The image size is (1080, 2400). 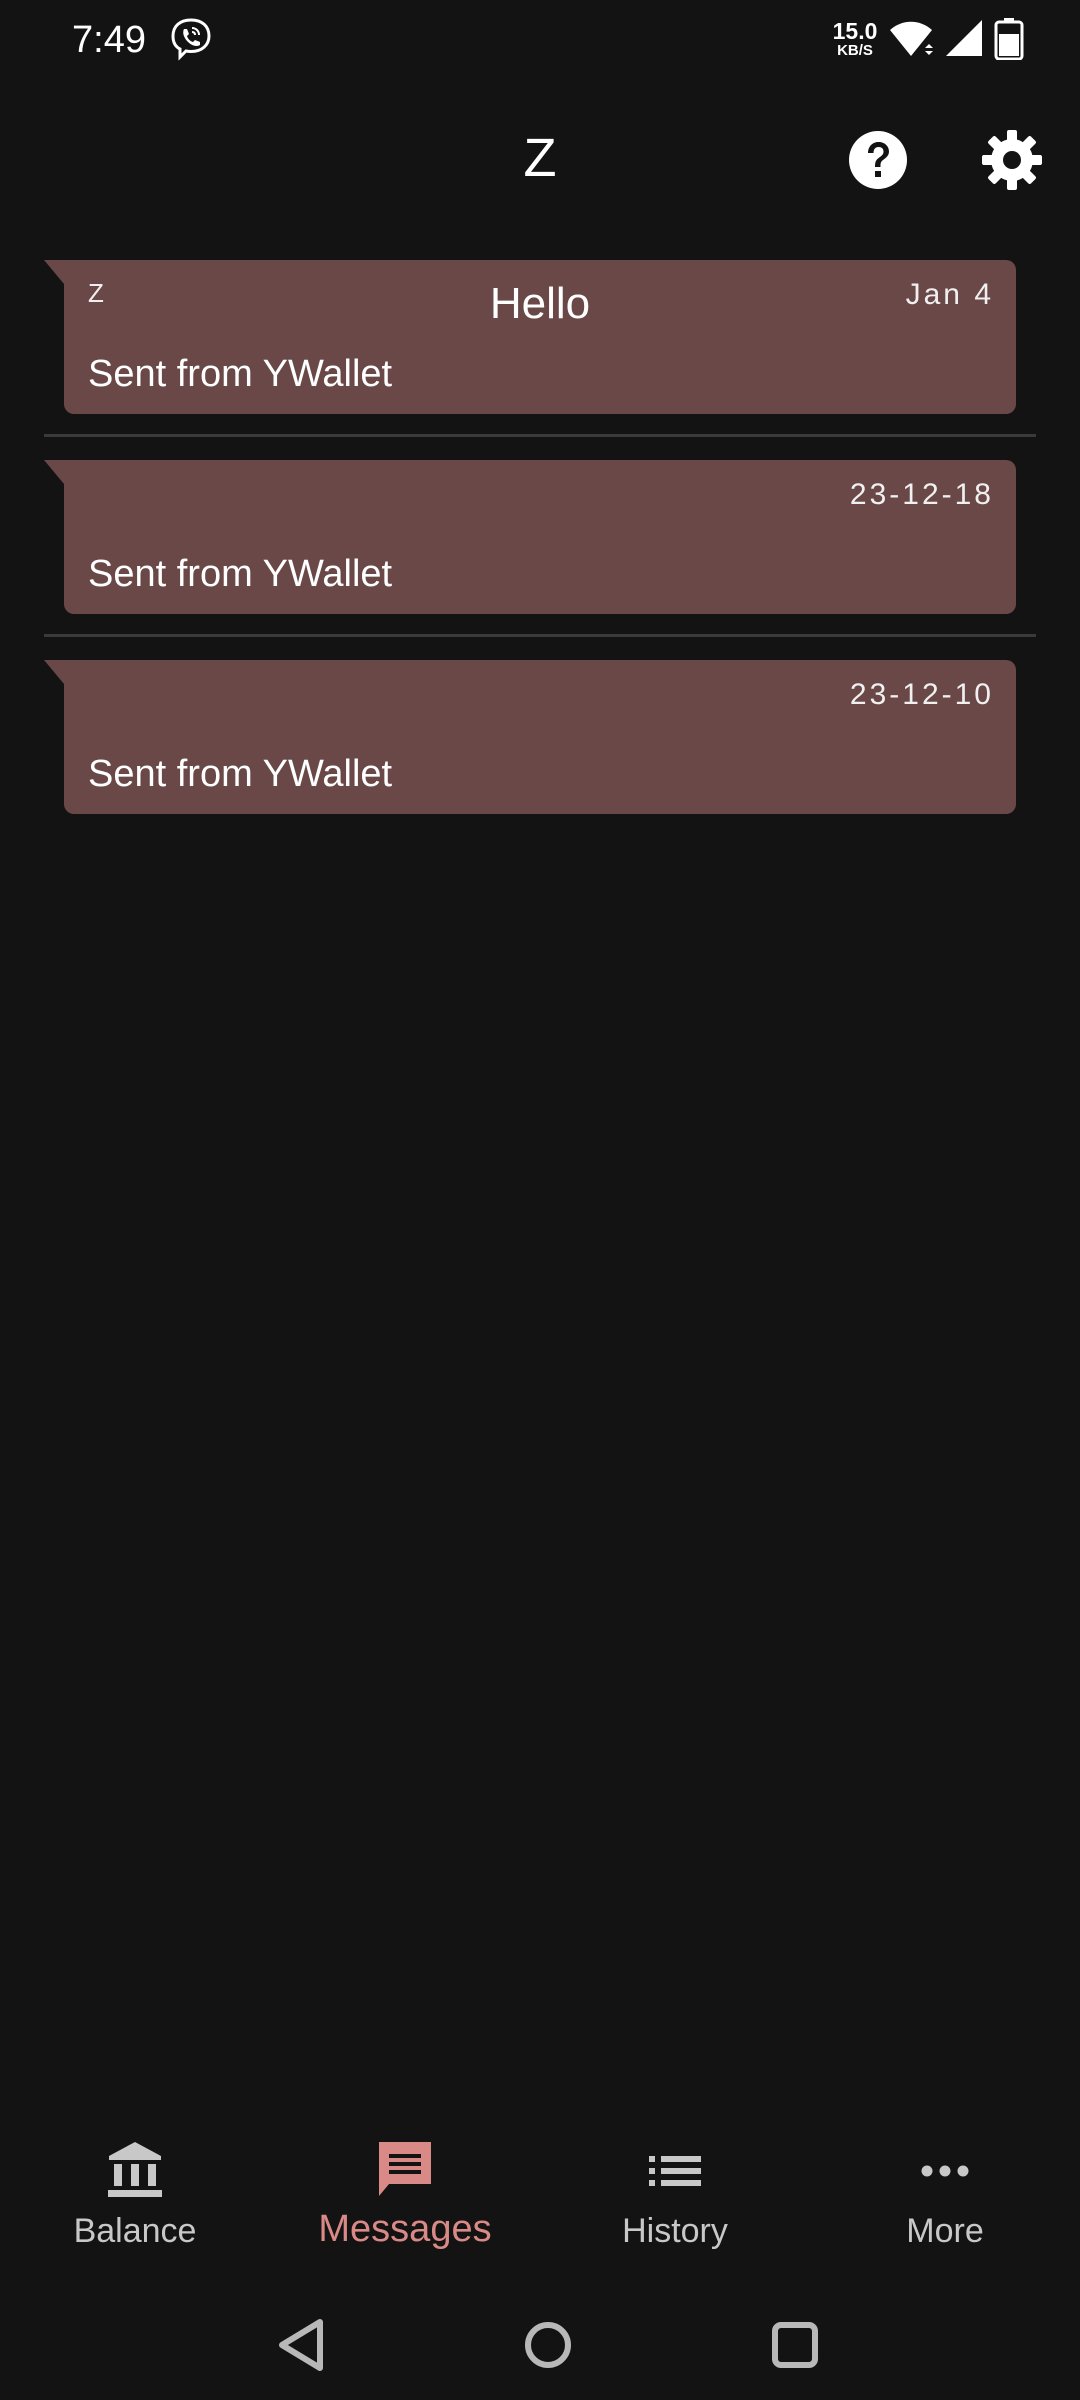 What do you see at coordinates (949, 294) in the screenshot?
I see `message-date: Jan 4` at bounding box center [949, 294].